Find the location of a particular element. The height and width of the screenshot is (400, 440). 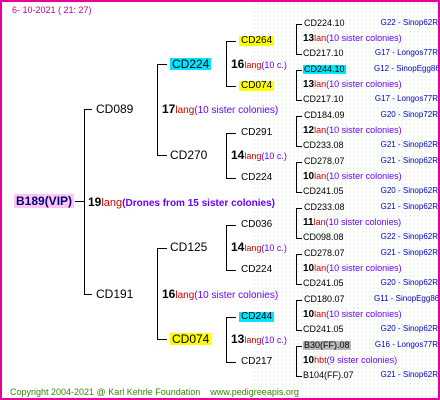

g4-top-id: CD233.08 is located at coordinates (324, 207).